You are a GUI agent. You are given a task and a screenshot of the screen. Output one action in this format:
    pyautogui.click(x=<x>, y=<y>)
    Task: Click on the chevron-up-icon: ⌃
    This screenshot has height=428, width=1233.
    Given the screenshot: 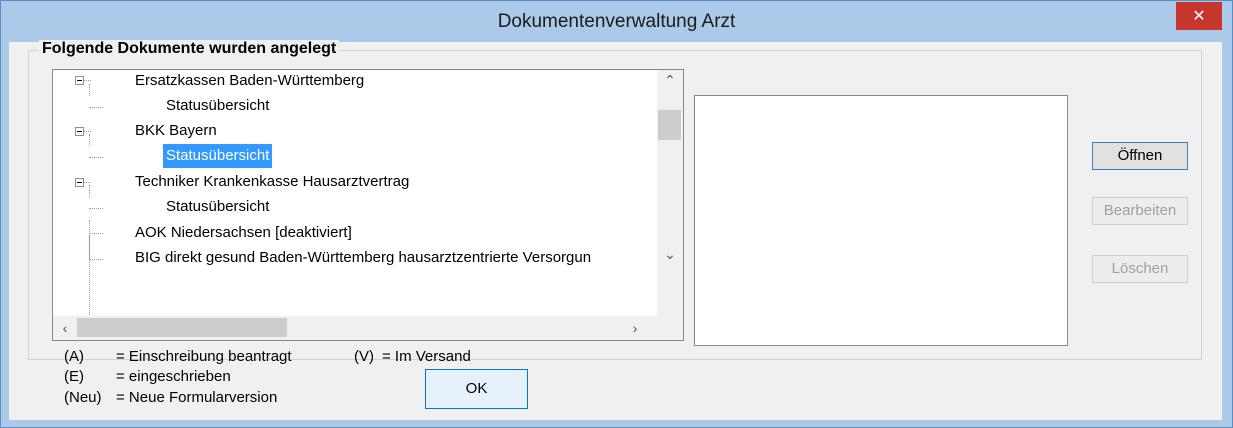 What is the action you would take?
    pyautogui.click(x=670, y=80)
    